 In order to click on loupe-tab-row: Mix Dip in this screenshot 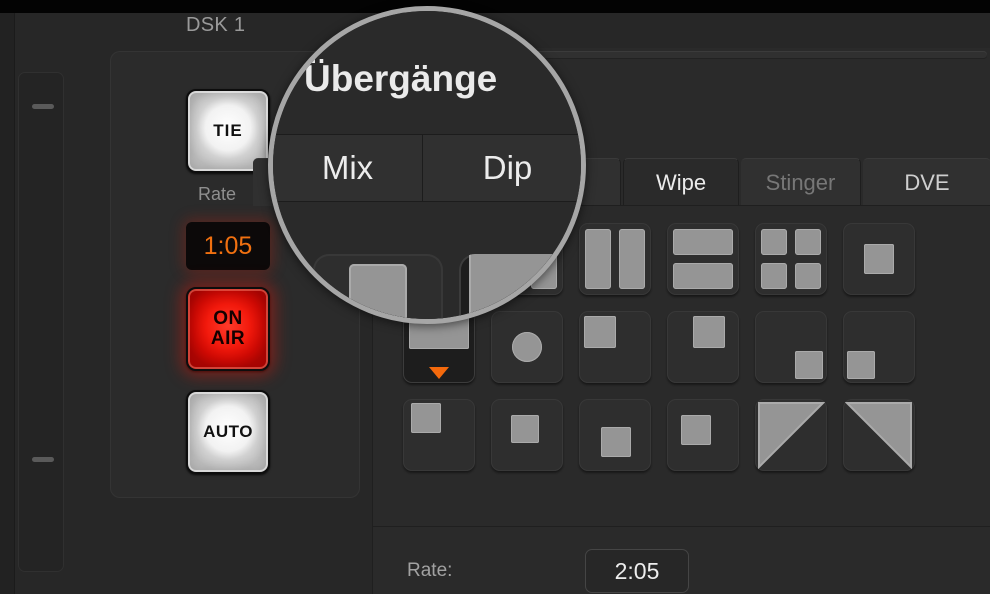, I will do `click(427, 168)`.